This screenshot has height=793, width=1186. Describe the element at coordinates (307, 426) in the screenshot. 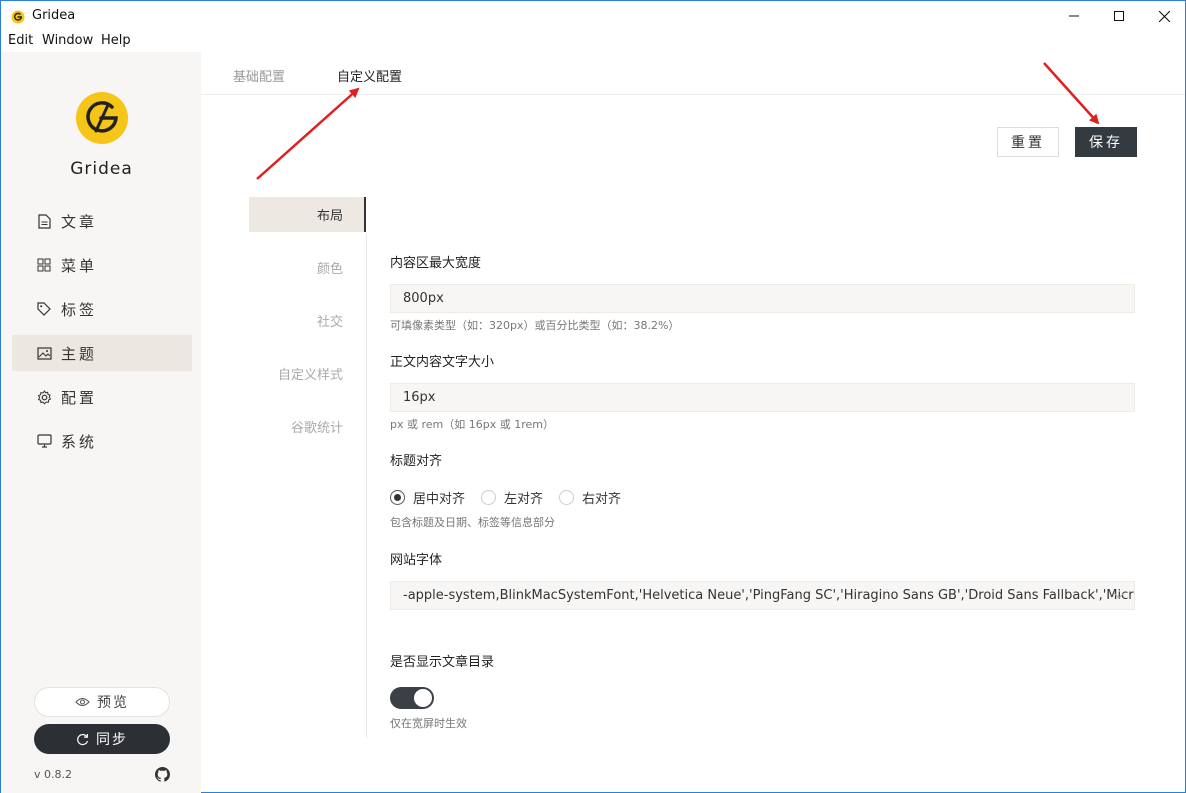

I see `subnav-google-analytics: 谷歌统计` at that location.